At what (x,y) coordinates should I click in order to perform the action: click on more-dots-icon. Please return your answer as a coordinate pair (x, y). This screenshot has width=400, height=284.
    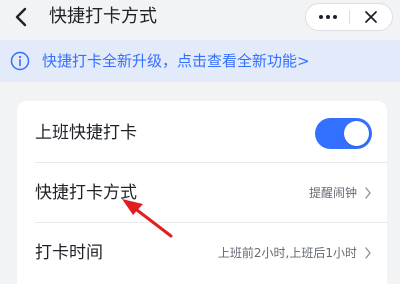
    Looking at the image, I should click on (327, 17).